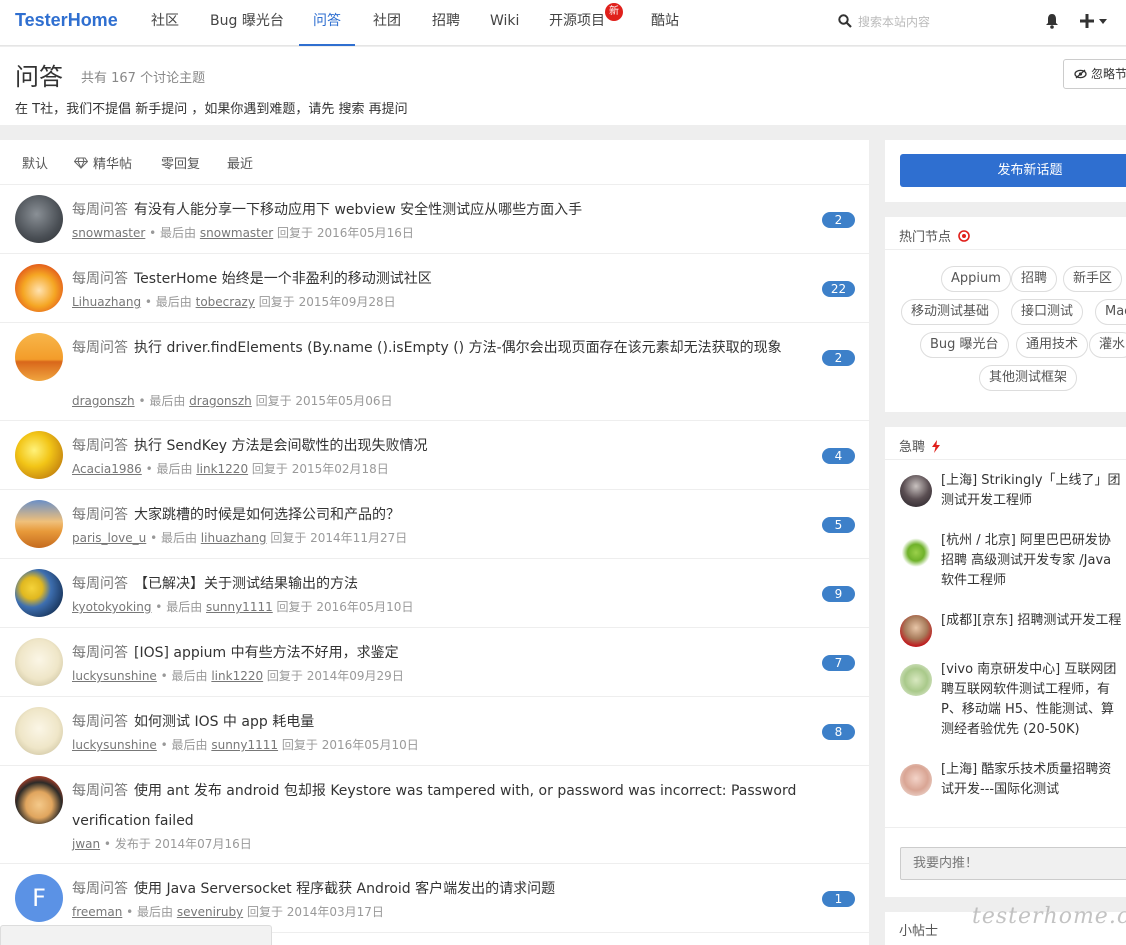  What do you see at coordinates (247, 23) in the screenshot?
I see `nav-item-bug: Bug 曝光台` at bounding box center [247, 23].